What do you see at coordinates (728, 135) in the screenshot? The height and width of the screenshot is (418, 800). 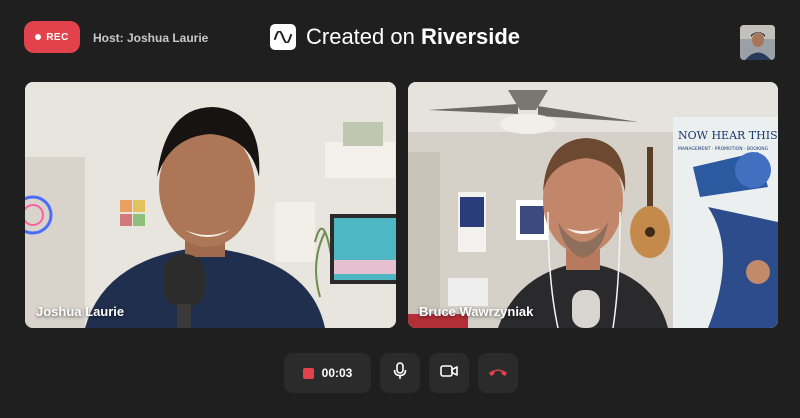 I see `banner-title: NOW HEAR THIS` at bounding box center [728, 135].